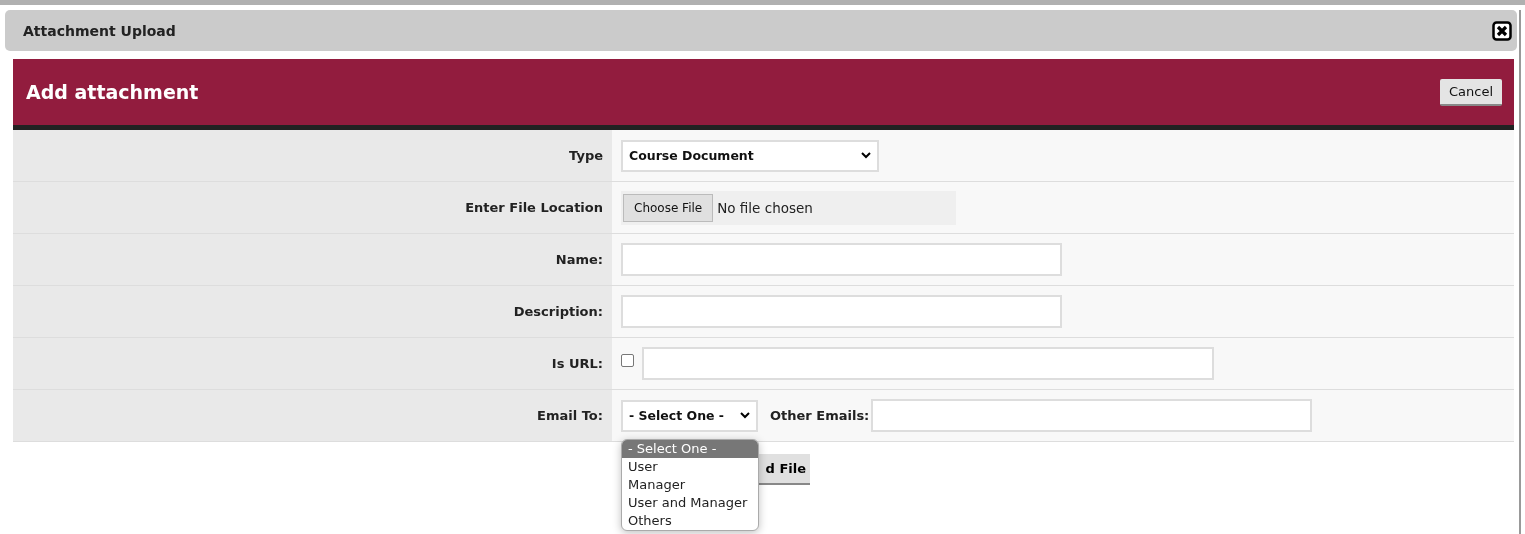 The height and width of the screenshot is (534, 1525). What do you see at coordinates (627, 360) in the screenshot?
I see `url-checkbox` at bounding box center [627, 360].